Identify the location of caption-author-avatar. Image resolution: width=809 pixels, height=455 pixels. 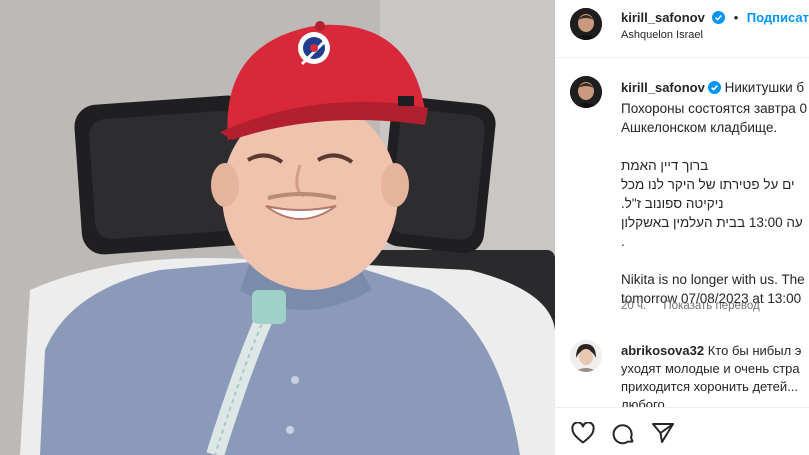
(586, 92).